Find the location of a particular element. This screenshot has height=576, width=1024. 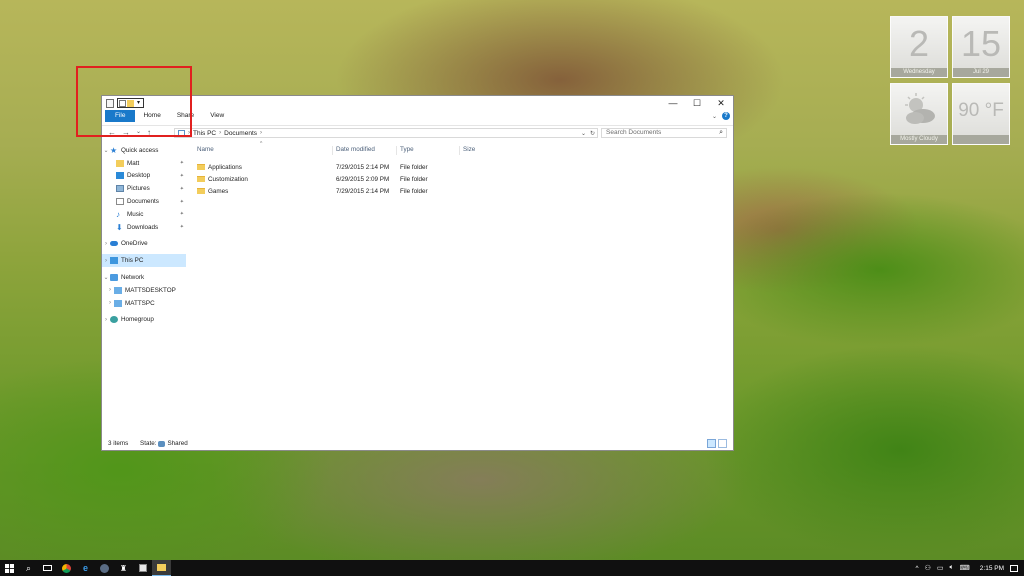

taskbar-app-utility is located at coordinates (142, 568).